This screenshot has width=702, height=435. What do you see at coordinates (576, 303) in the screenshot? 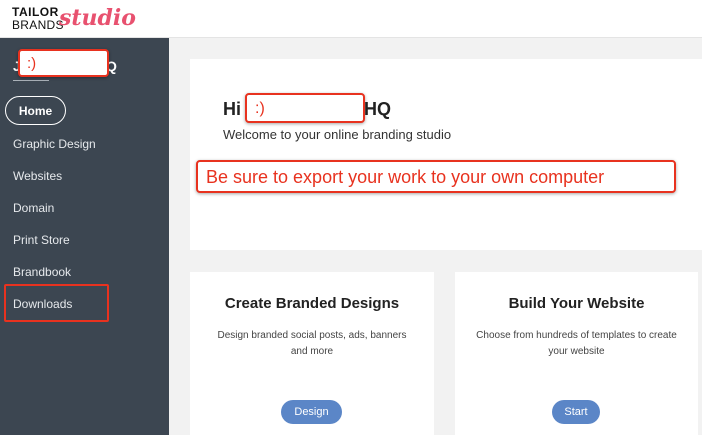
I see `card-title: Build Your Website` at bounding box center [576, 303].